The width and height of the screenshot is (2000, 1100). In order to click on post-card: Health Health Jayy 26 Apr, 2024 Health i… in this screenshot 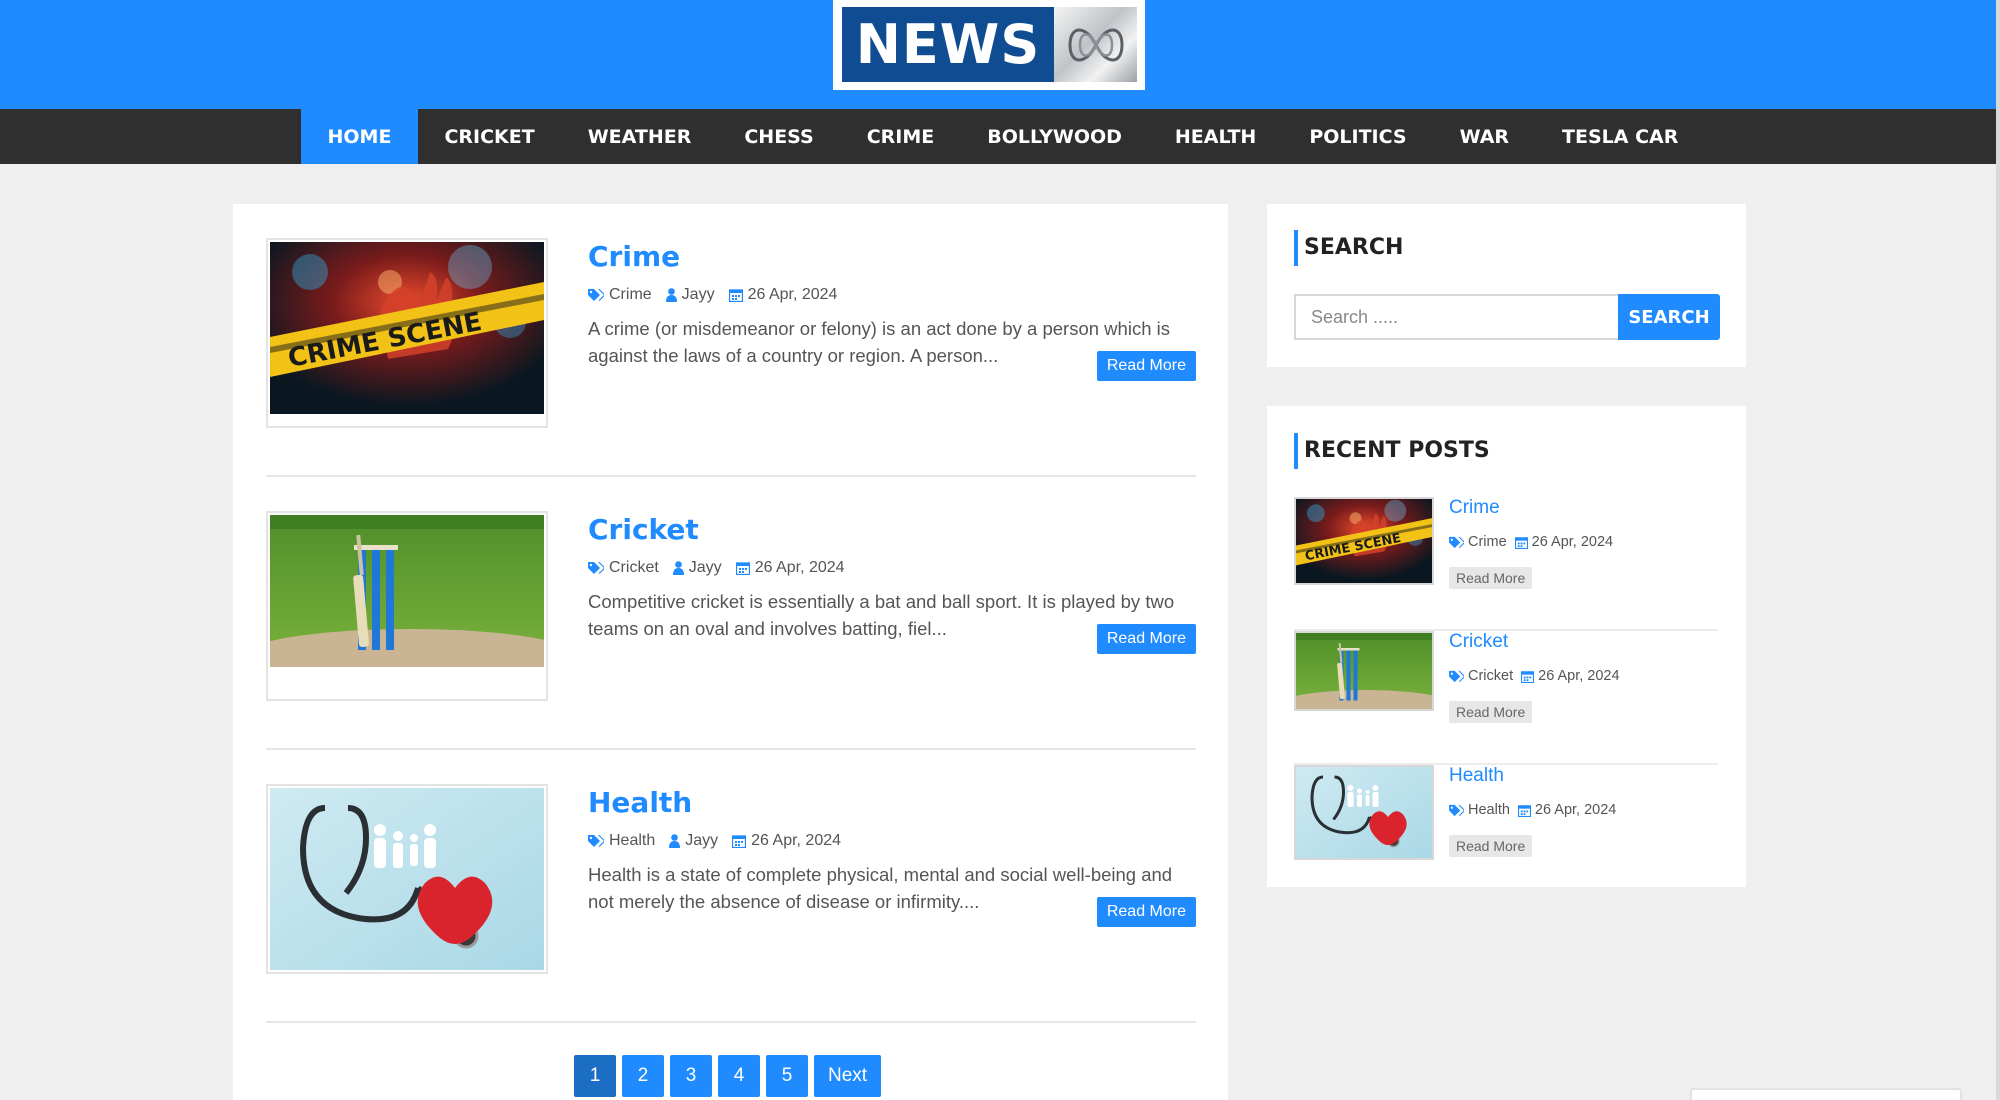, I will do `click(731, 886)`.